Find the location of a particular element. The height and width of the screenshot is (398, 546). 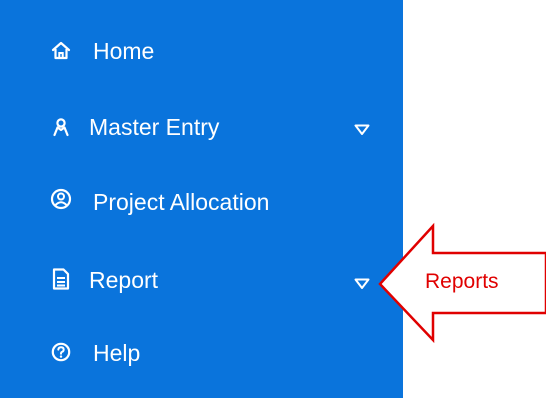

annotation-label: Reports is located at coordinates (462, 281).